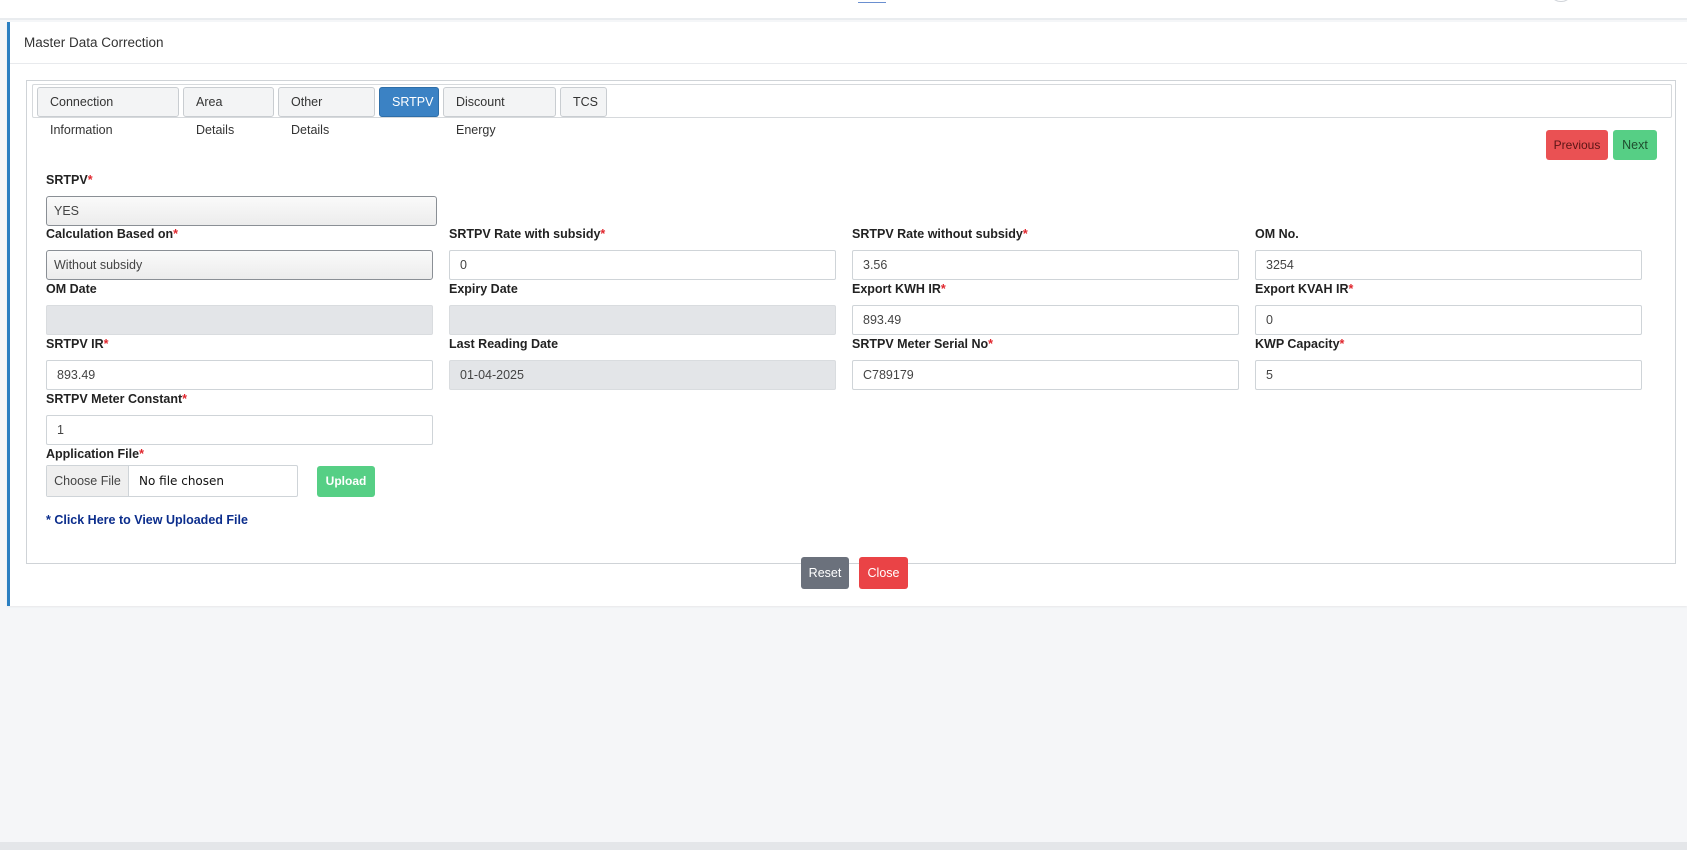 The width and height of the screenshot is (1687, 850). Describe the element at coordinates (1448, 375) in the screenshot. I see `kwp-capacity-input: 5` at that location.